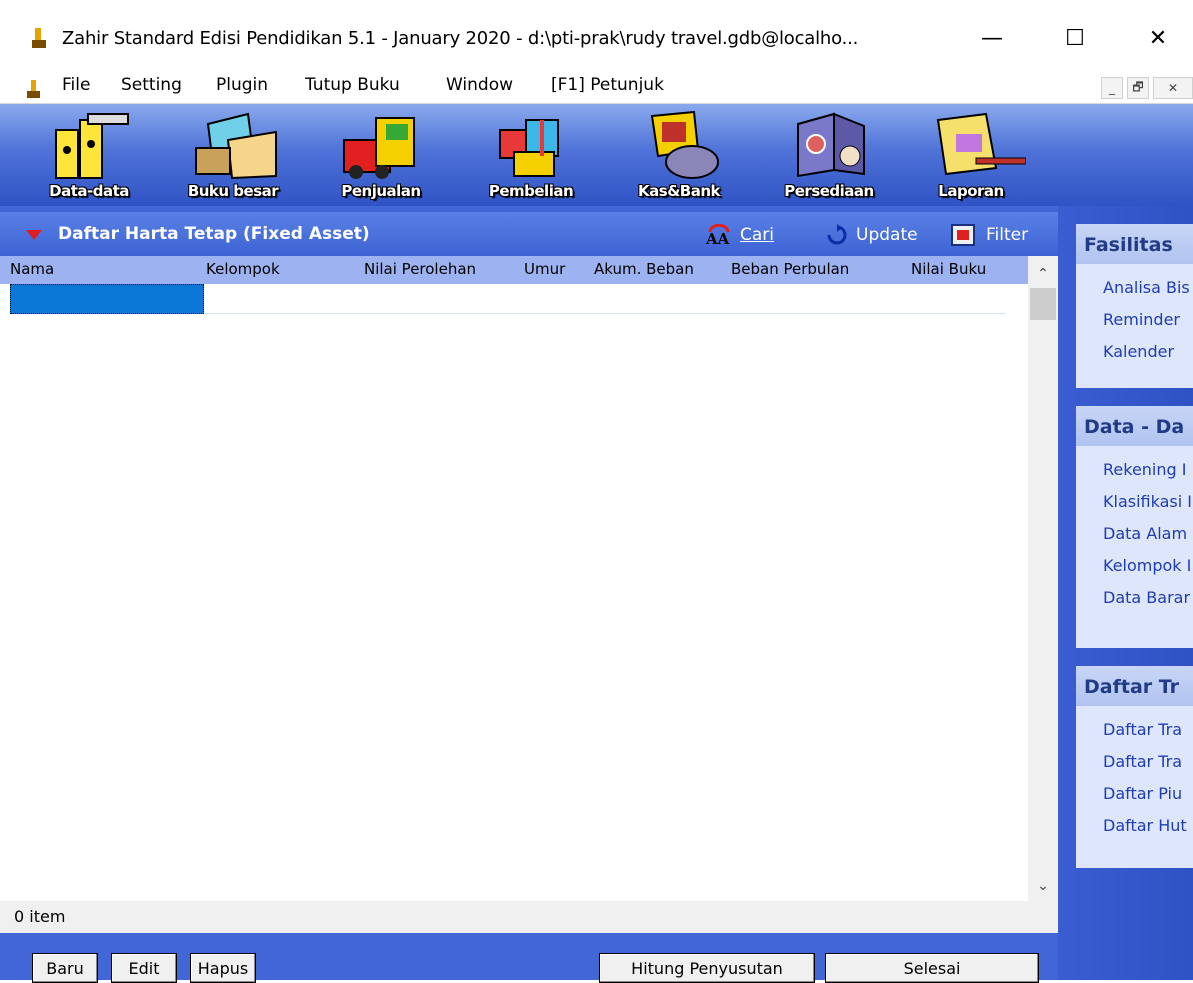  Describe the element at coordinates (1043, 304) in the screenshot. I see `scroll-thumb` at that location.